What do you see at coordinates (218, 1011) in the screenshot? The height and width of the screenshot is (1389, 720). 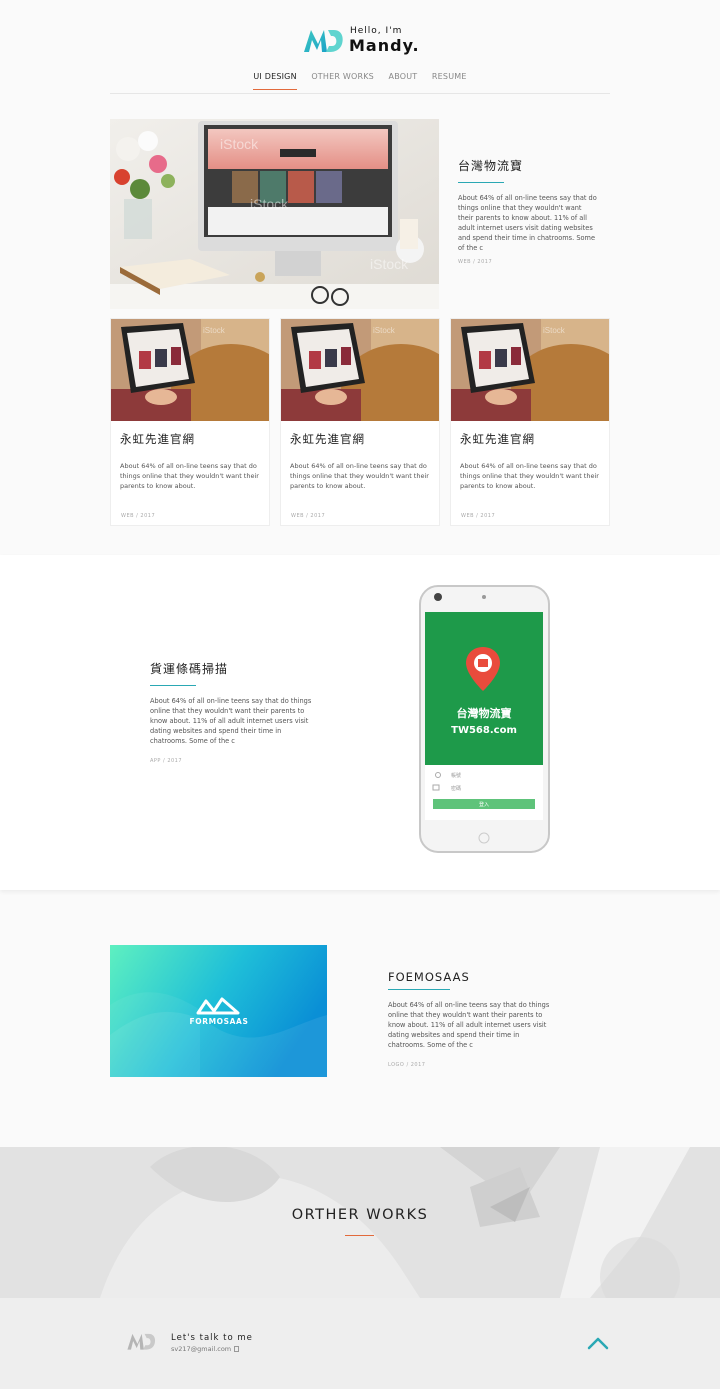 I see `formosaas-logo-image: FORMOSAAS` at bounding box center [218, 1011].